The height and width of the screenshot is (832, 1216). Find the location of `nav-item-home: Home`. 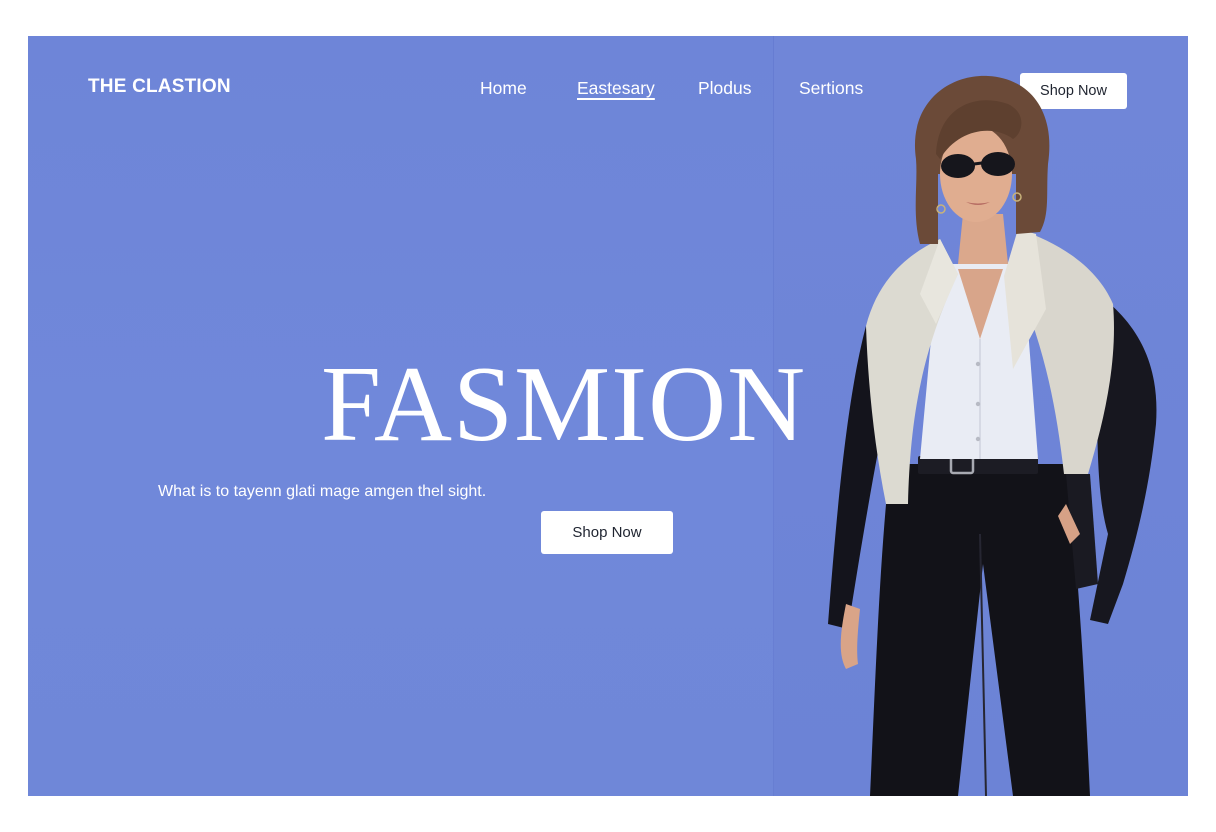

nav-item-home: Home is located at coordinates (503, 88).